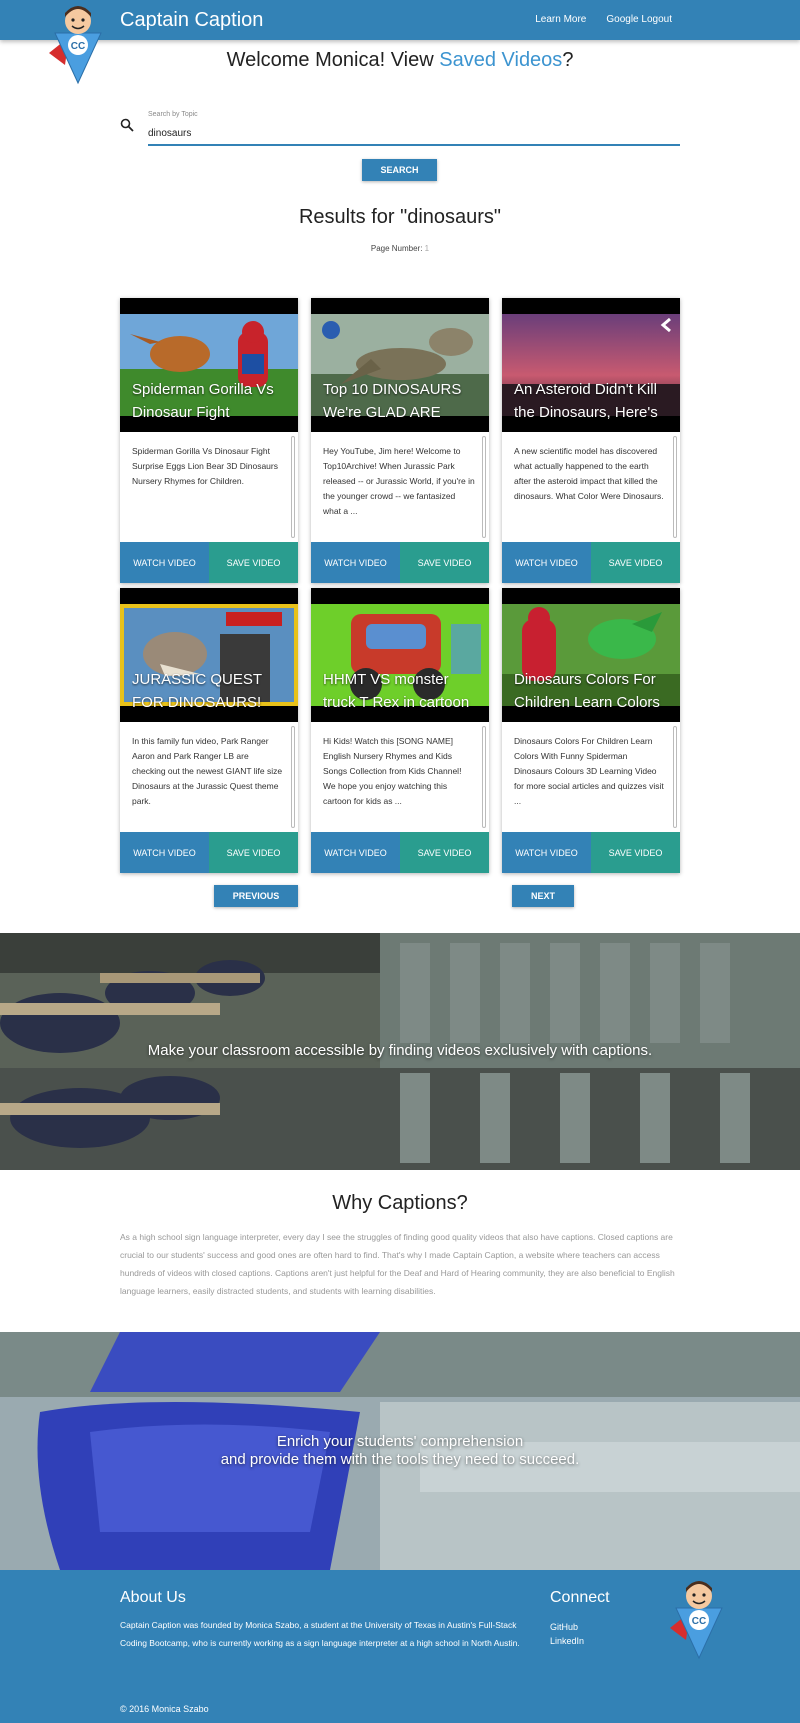 The image size is (800, 1723). What do you see at coordinates (203, 401) in the screenshot?
I see `video-title: Spiderman Gorilla Vs Dinosaur Fight` at bounding box center [203, 401].